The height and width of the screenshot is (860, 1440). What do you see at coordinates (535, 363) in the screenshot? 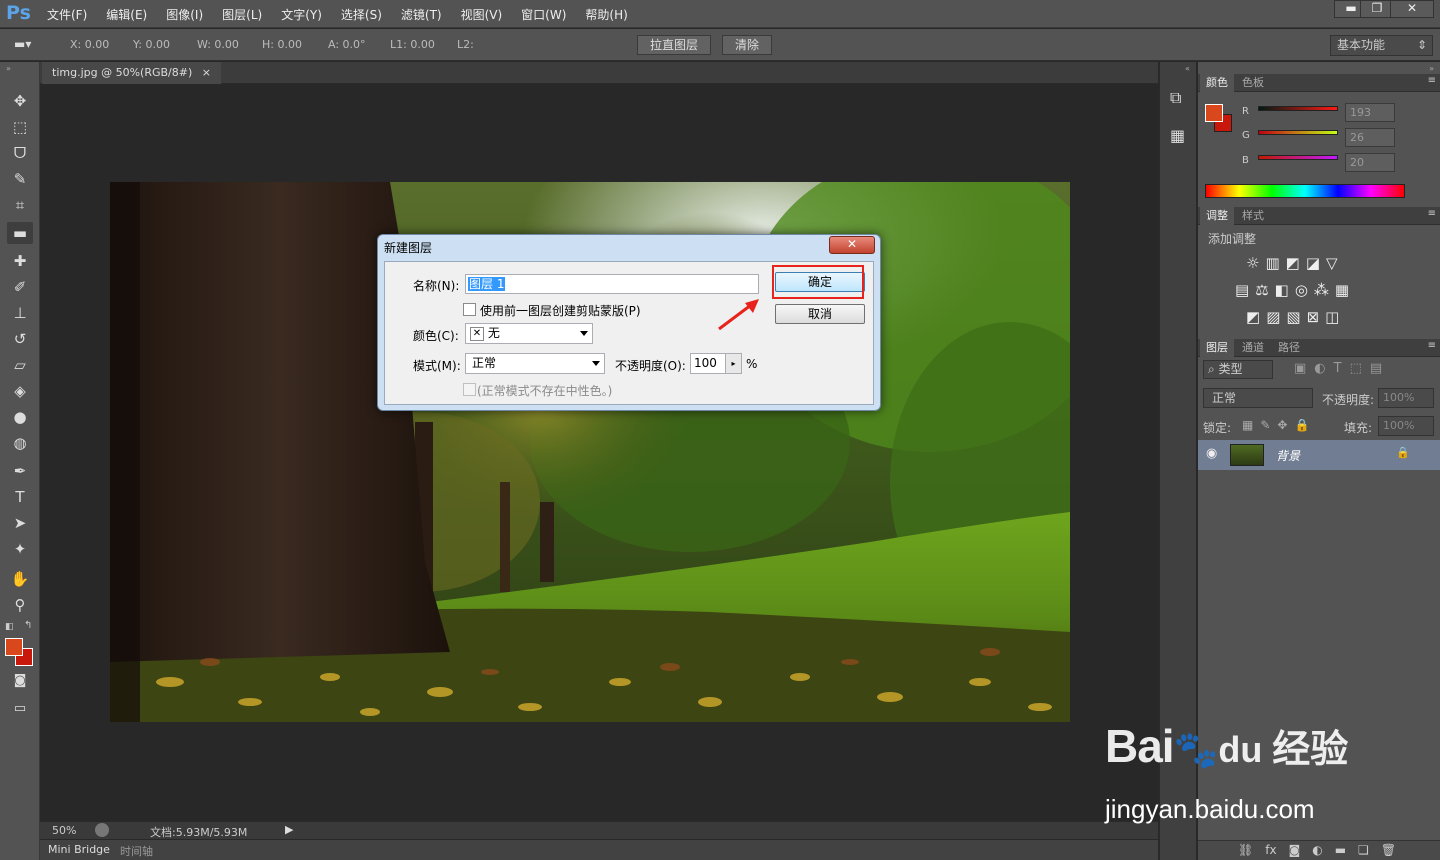
I see `mode-select: 正常` at bounding box center [535, 363].